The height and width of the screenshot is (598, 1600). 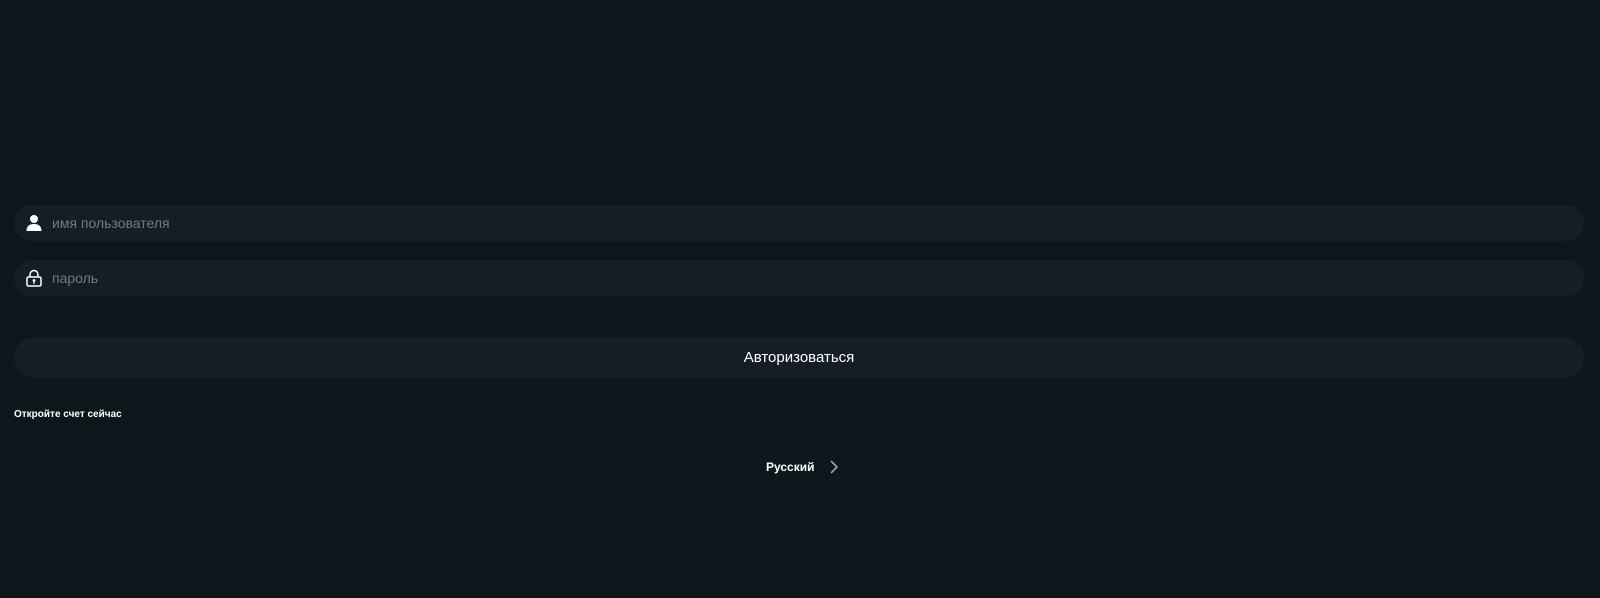 What do you see at coordinates (799, 357) in the screenshot?
I see `login-button: Авторизоваться` at bounding box center [799, 357].